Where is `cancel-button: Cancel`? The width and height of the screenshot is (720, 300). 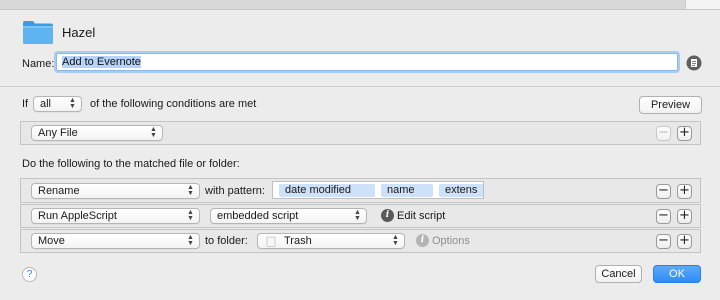
cancel-button: Cancel is located at coordinates (618, 274).